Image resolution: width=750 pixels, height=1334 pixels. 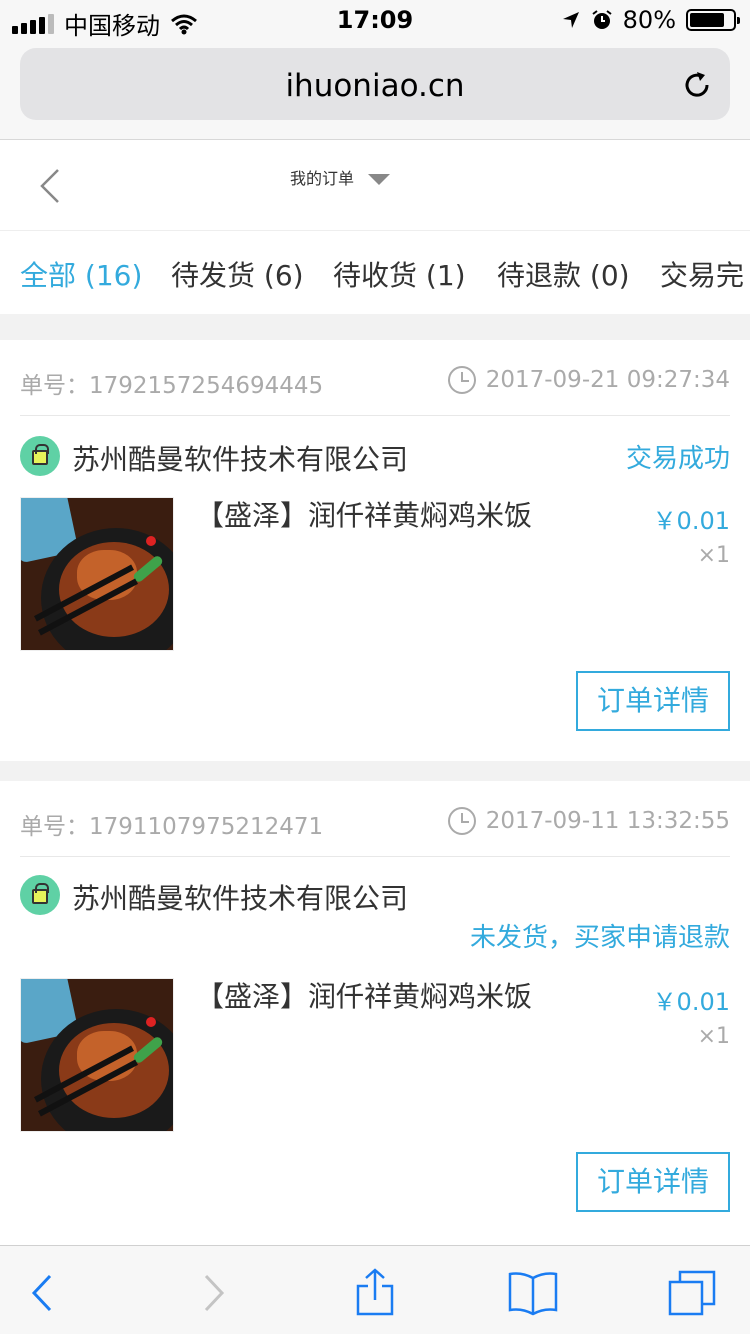 What do you see at coordinates (379, 179) in the screenshot?
I see `caret-down-icon` at bounding box center [379, 179].